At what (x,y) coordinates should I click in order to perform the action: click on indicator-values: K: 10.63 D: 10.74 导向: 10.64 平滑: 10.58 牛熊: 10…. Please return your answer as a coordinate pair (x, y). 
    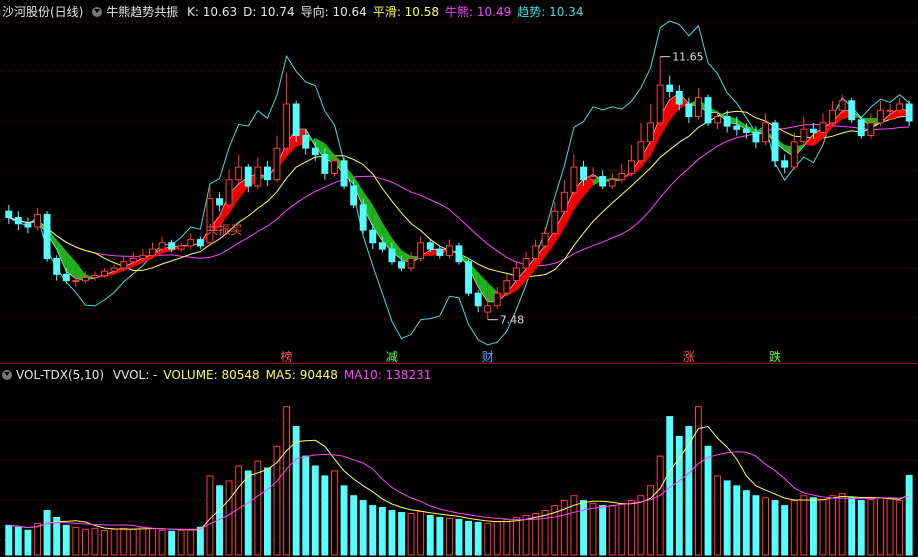
    Looking at the image, I should click on (388, 12).